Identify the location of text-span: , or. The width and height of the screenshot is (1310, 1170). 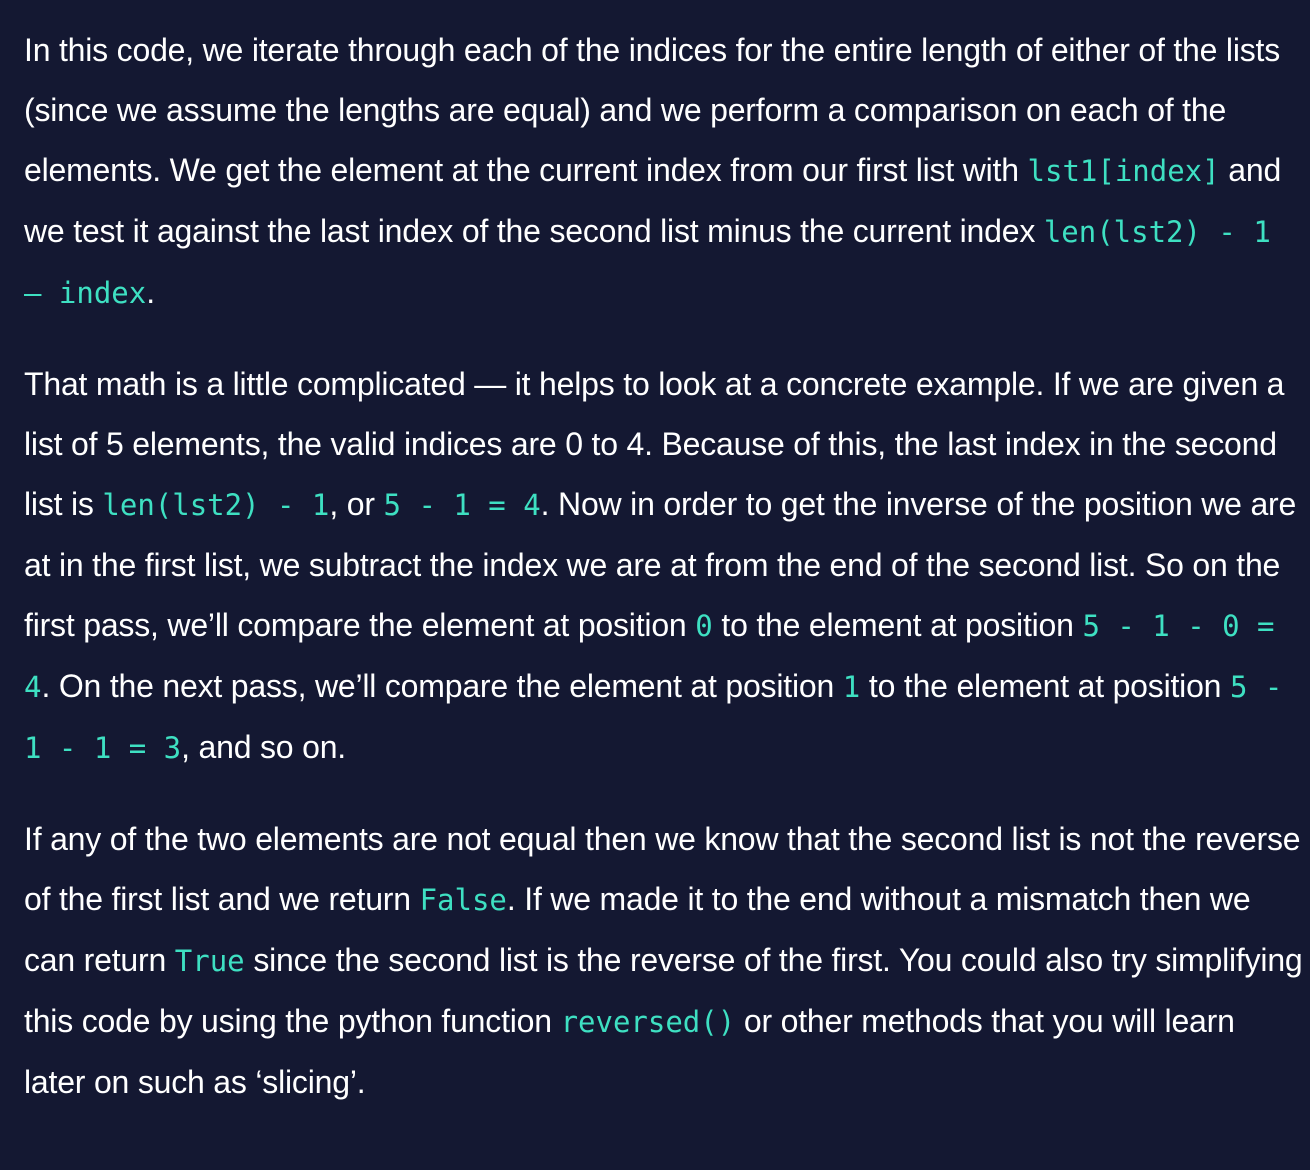
(356, 504).